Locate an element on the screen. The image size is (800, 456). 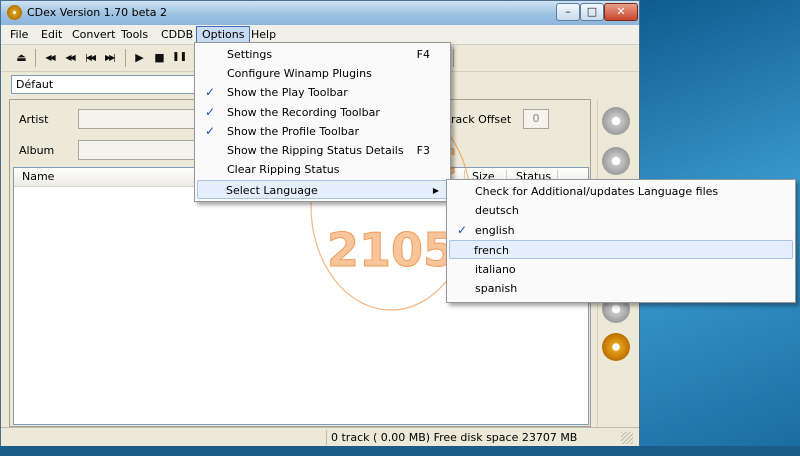
menu-item-label: french is located at coordinates (491, 250).